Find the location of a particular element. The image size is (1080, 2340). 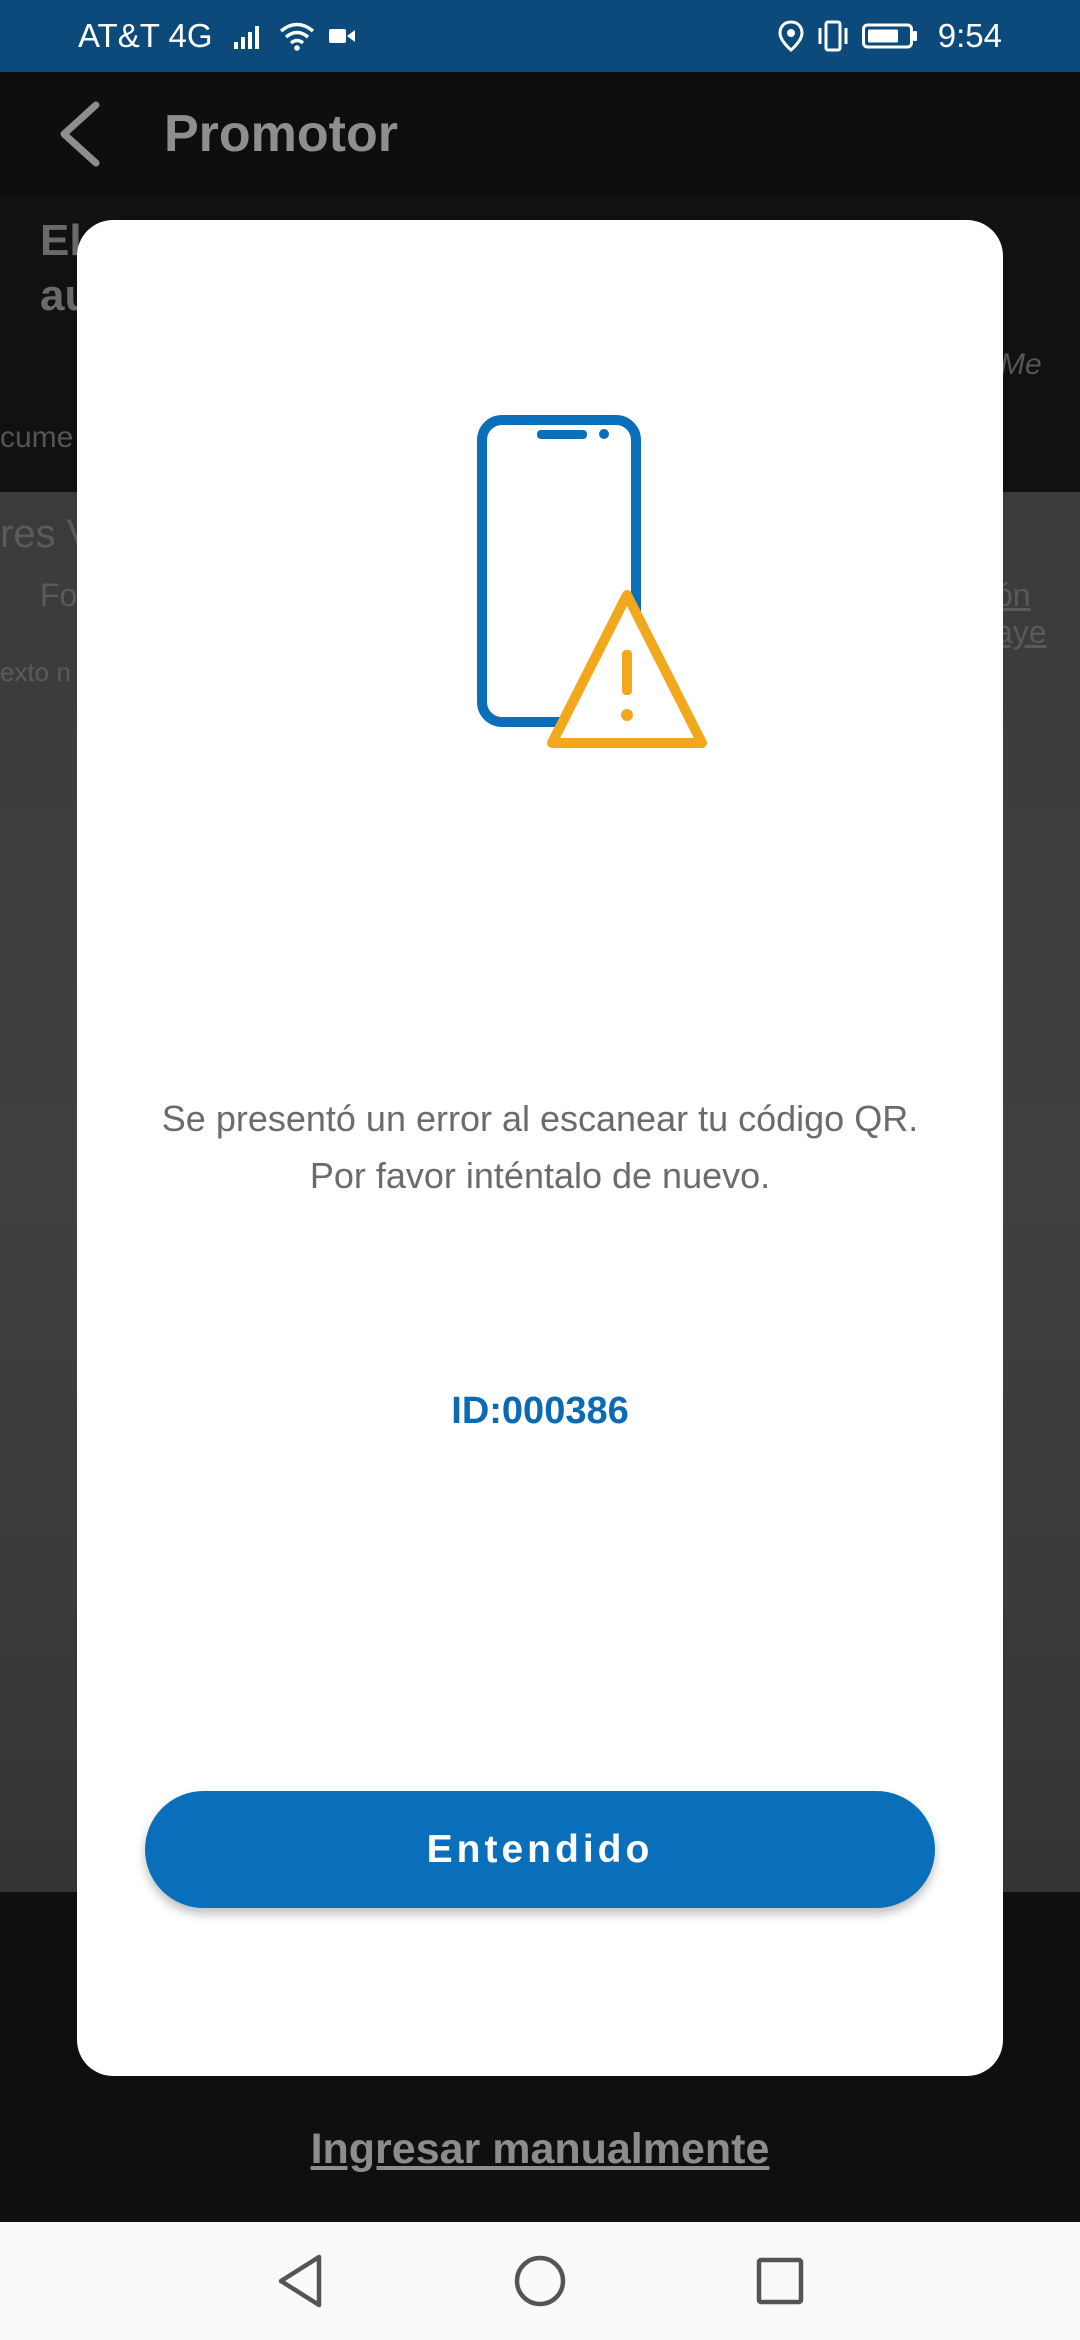

vibrate-icon is located at coordinates (833, 36).